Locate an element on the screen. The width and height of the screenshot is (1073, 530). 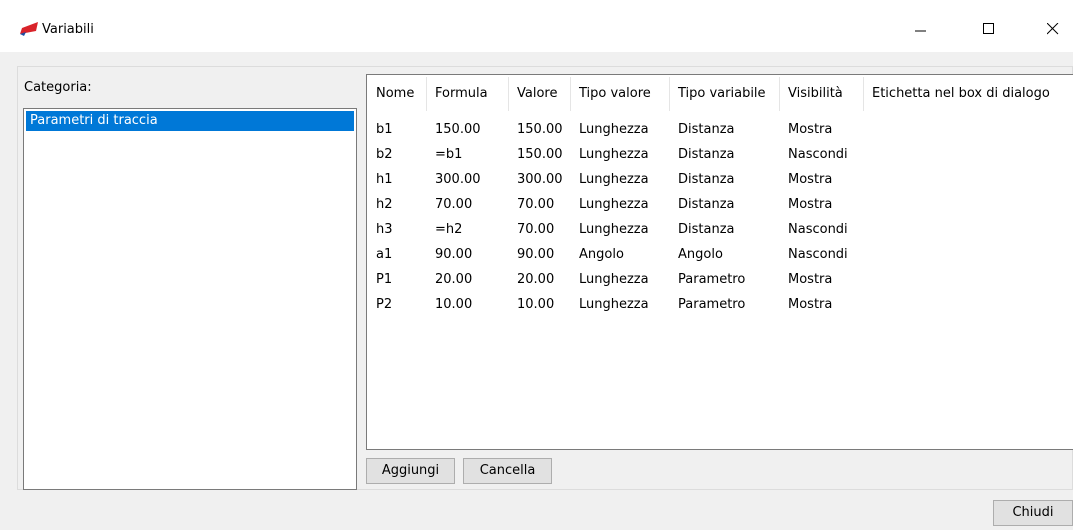
category-item-parametri-di-traccia: Parametri di traccia is located at coordinates (190, 121).